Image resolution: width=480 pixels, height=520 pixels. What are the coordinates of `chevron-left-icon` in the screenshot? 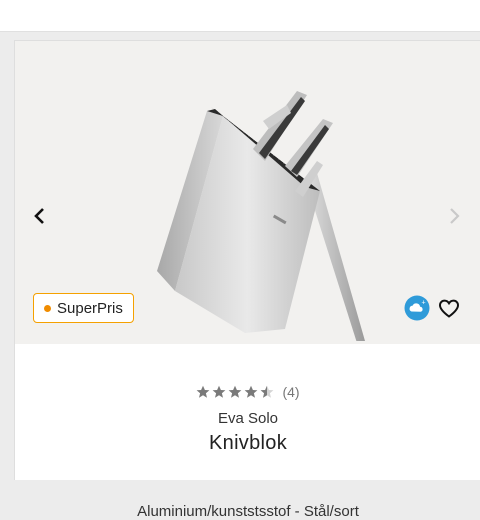 It's located at (39, 216).